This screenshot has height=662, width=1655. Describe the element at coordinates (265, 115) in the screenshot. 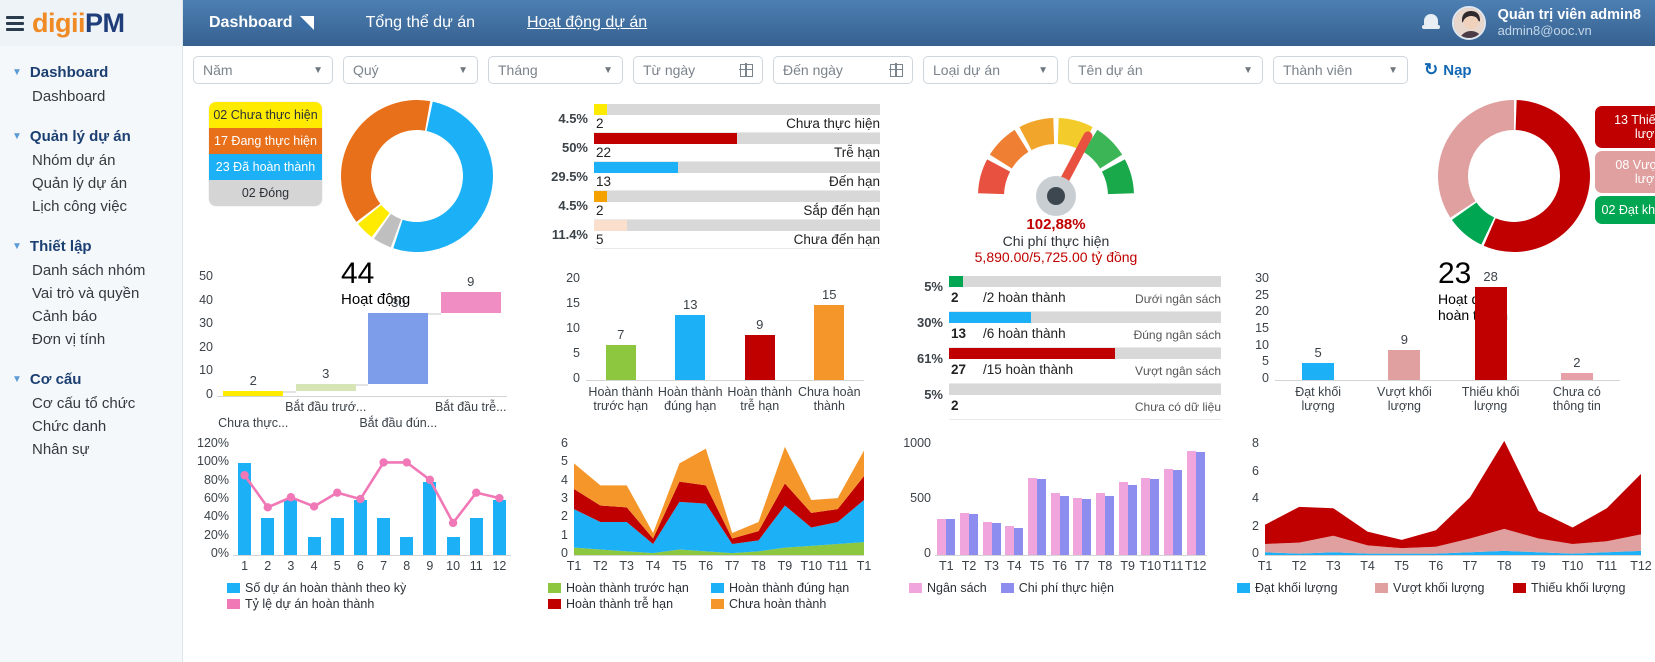

I see `status-legend-item: 02 Chưa thực hiện` at that location.